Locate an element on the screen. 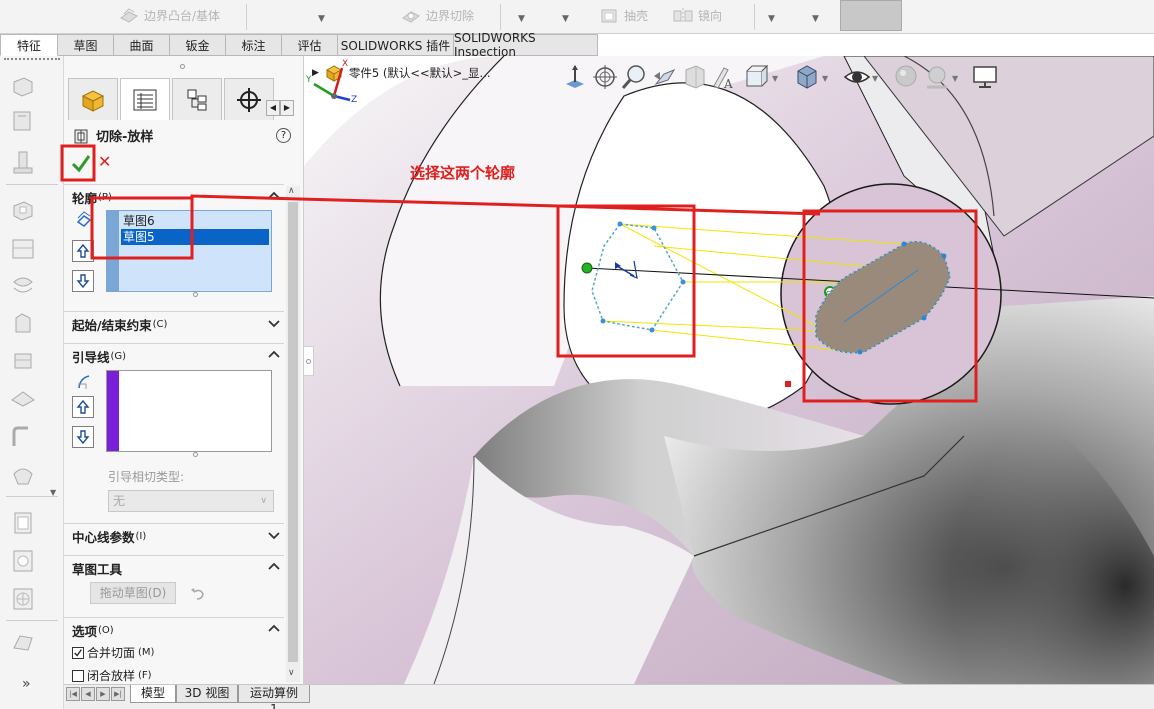  guide-curves-header: 引导线 (G) is located at coordinates (174, 356).